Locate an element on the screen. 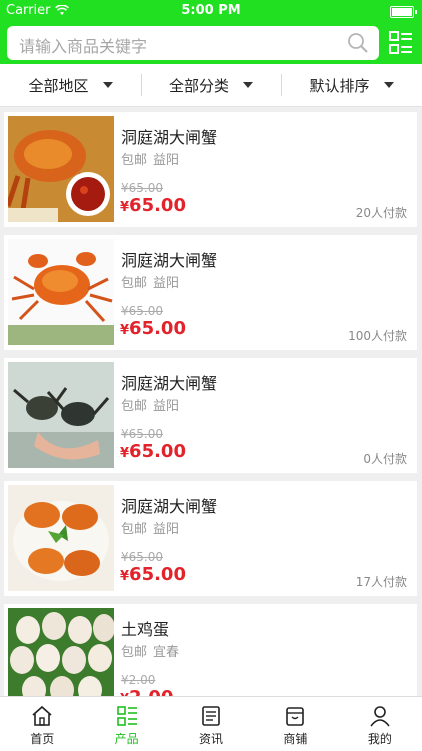  product-image-eggs is located at coordinates (61, 652).